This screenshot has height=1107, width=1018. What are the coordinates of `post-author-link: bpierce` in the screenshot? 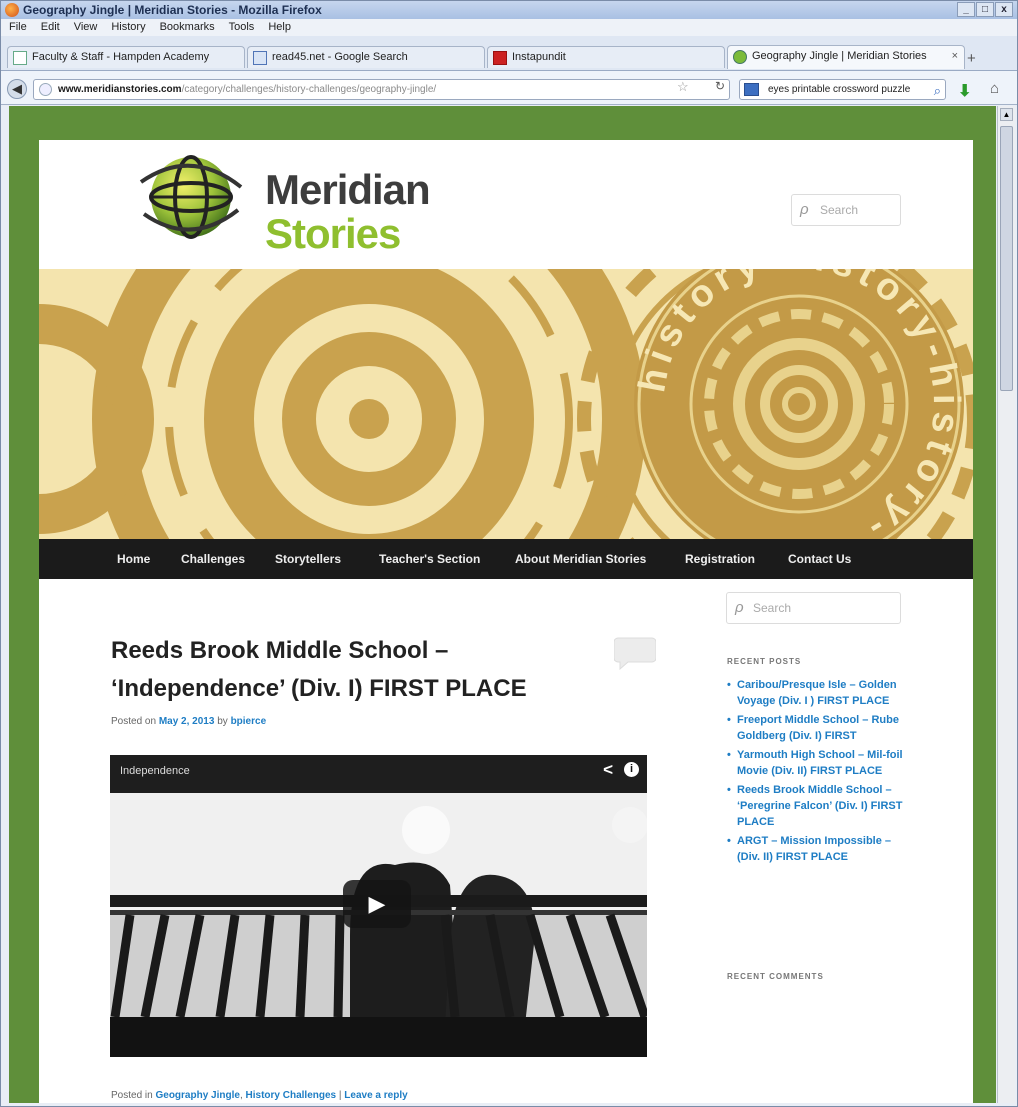 It's located at (249, 721).